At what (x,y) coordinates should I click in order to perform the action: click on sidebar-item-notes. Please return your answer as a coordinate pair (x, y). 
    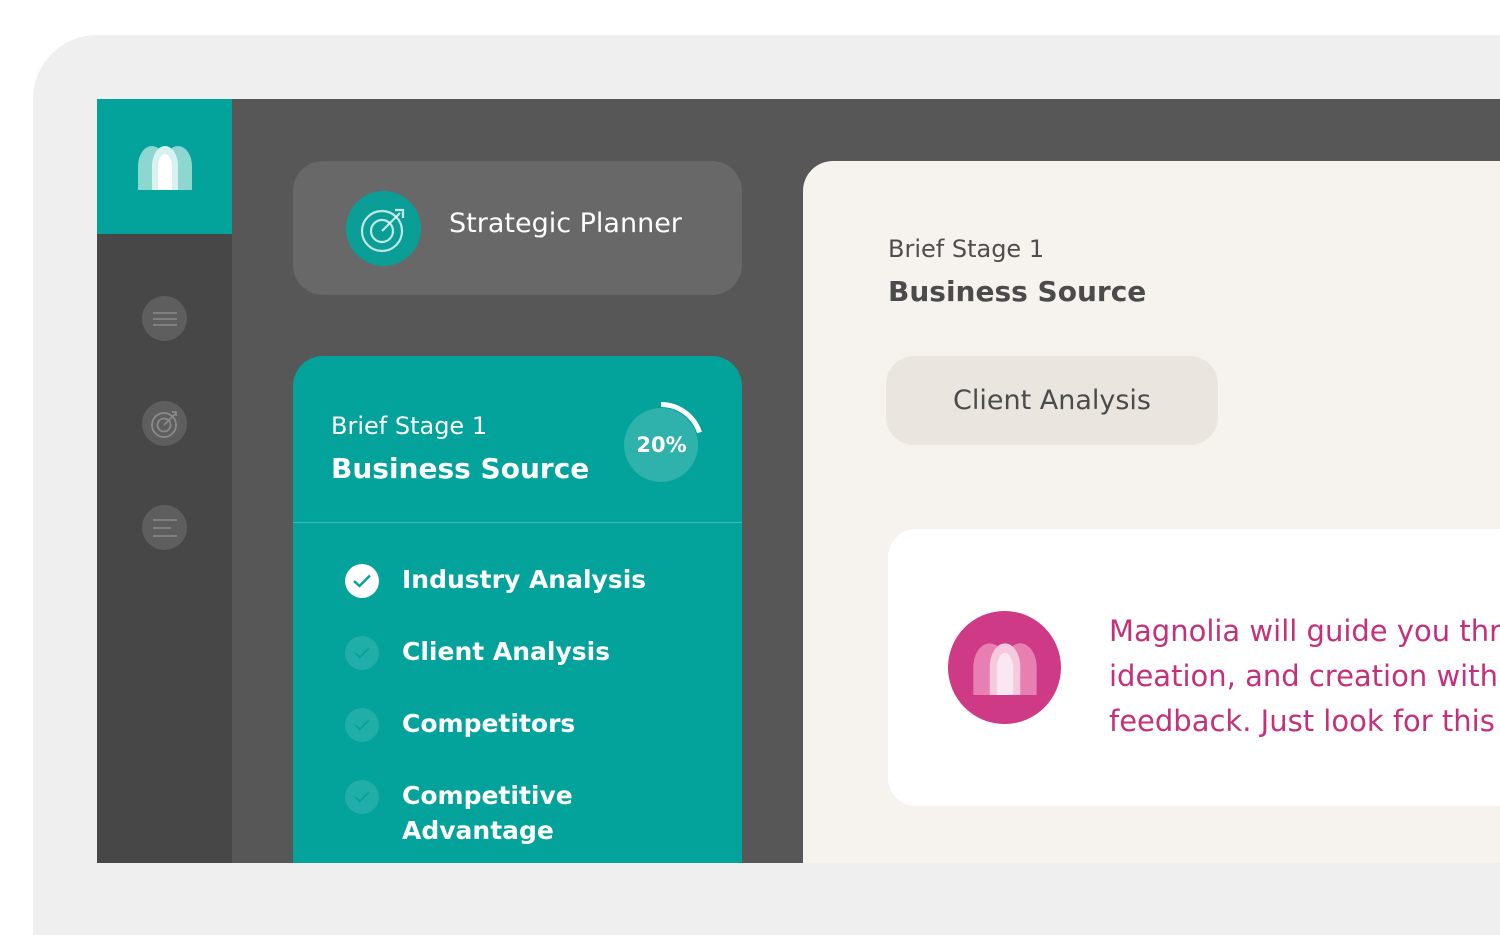
    Looking at the image, I should click on (164, 527).